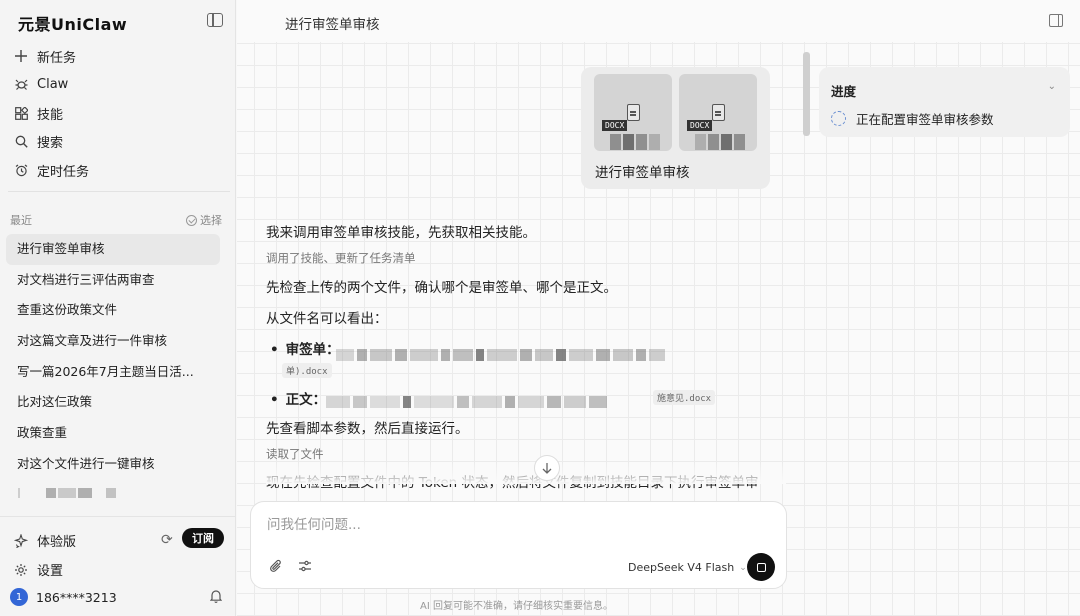 The height and width of the screenshot is (616, 1080). I want to click on subscribe-button: 订阅, so click(203, 538).